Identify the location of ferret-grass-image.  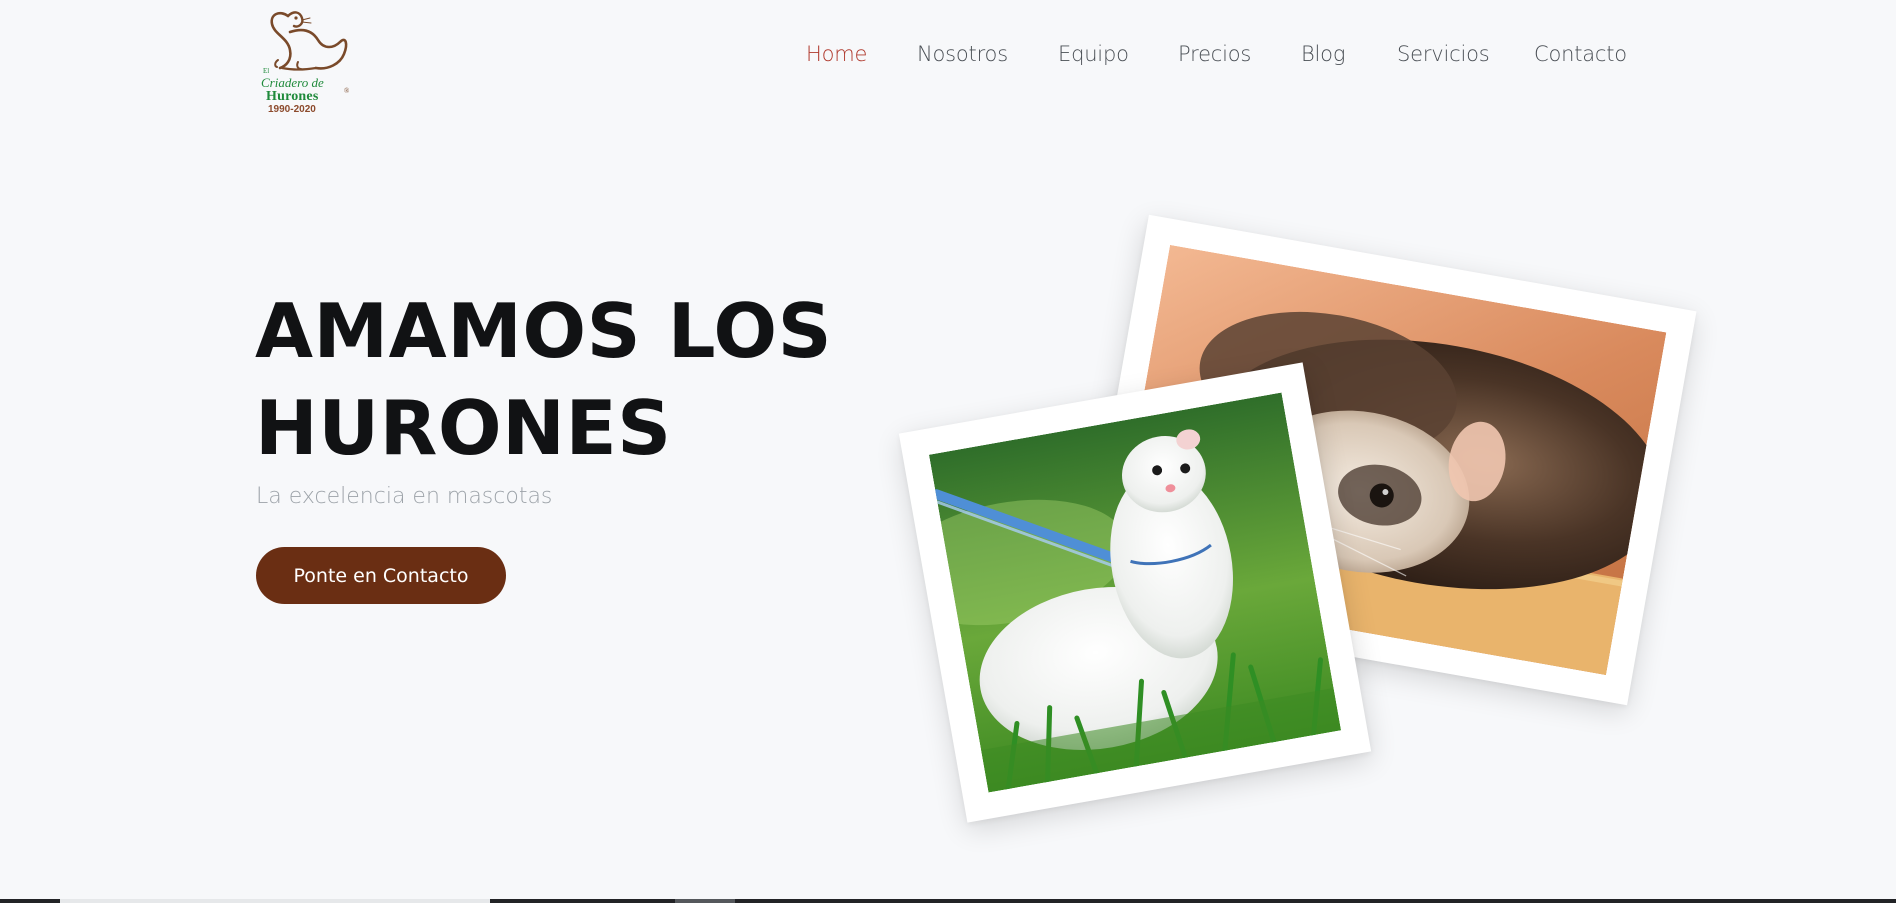
(1135, 592).